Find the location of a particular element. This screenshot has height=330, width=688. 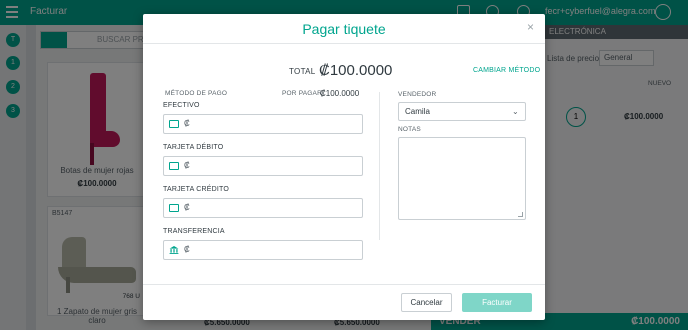

column-divider is located at coordinates (379, 166).